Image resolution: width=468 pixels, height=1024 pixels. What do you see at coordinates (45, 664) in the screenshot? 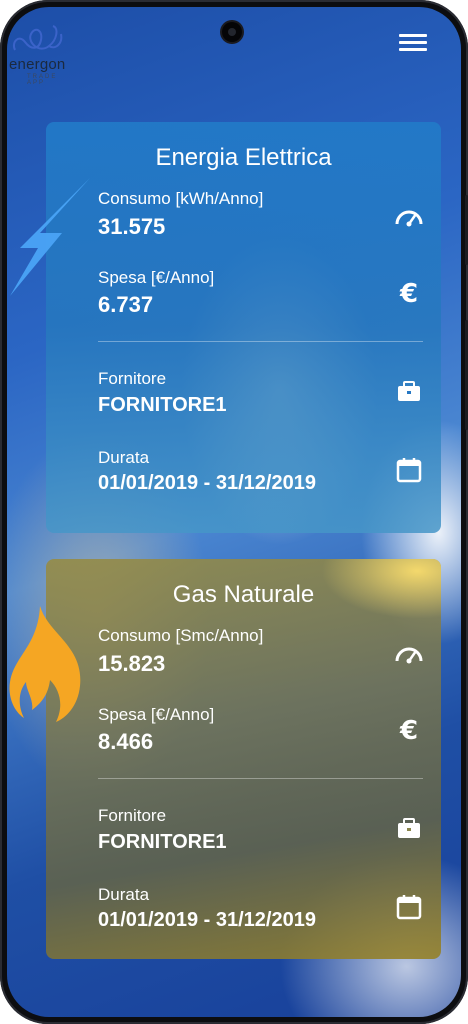
I see `flame-icon` at bounding box center [45, 664].